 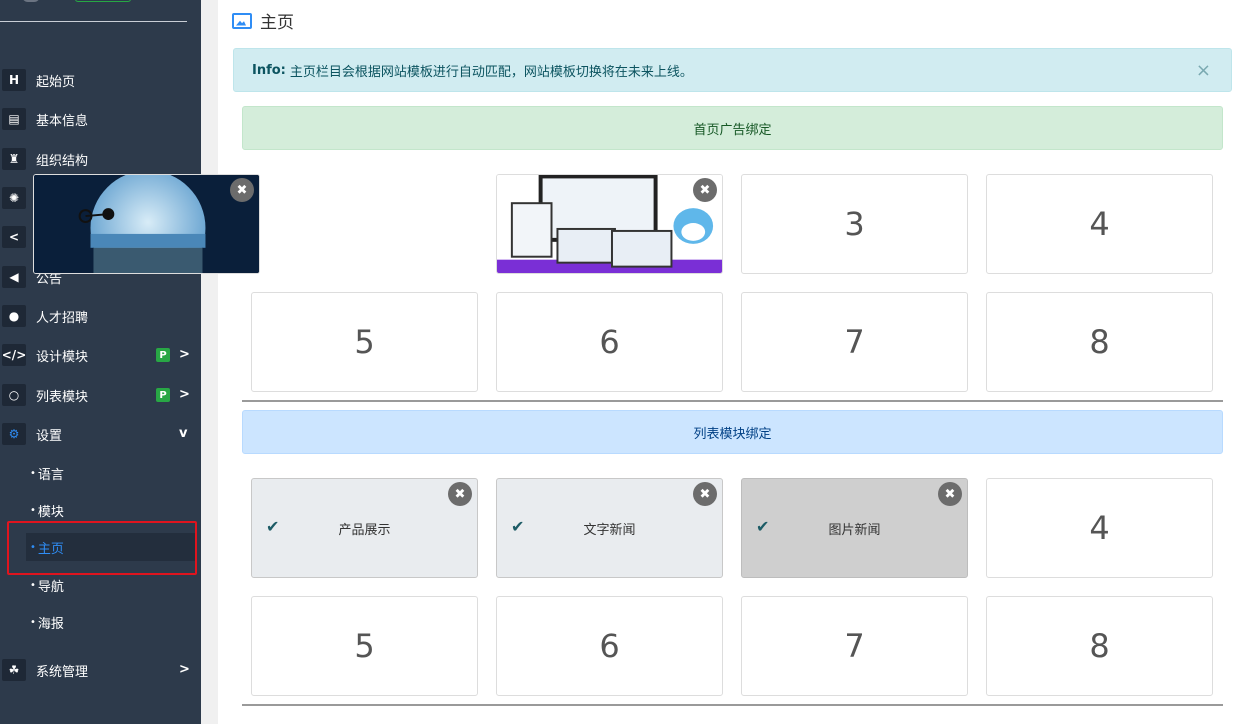 What do you see at coordinates (14, 237) in the screenshot?
I see `share-icon: <` at bounding box center [14, 237].